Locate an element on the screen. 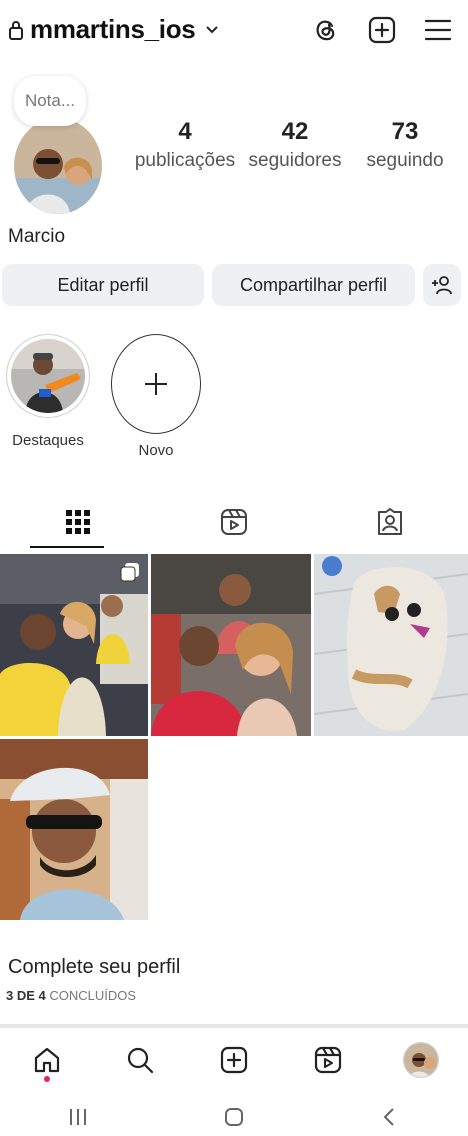 The image size is (468, 1136). nav-create is located at coordinates (234, 1060).